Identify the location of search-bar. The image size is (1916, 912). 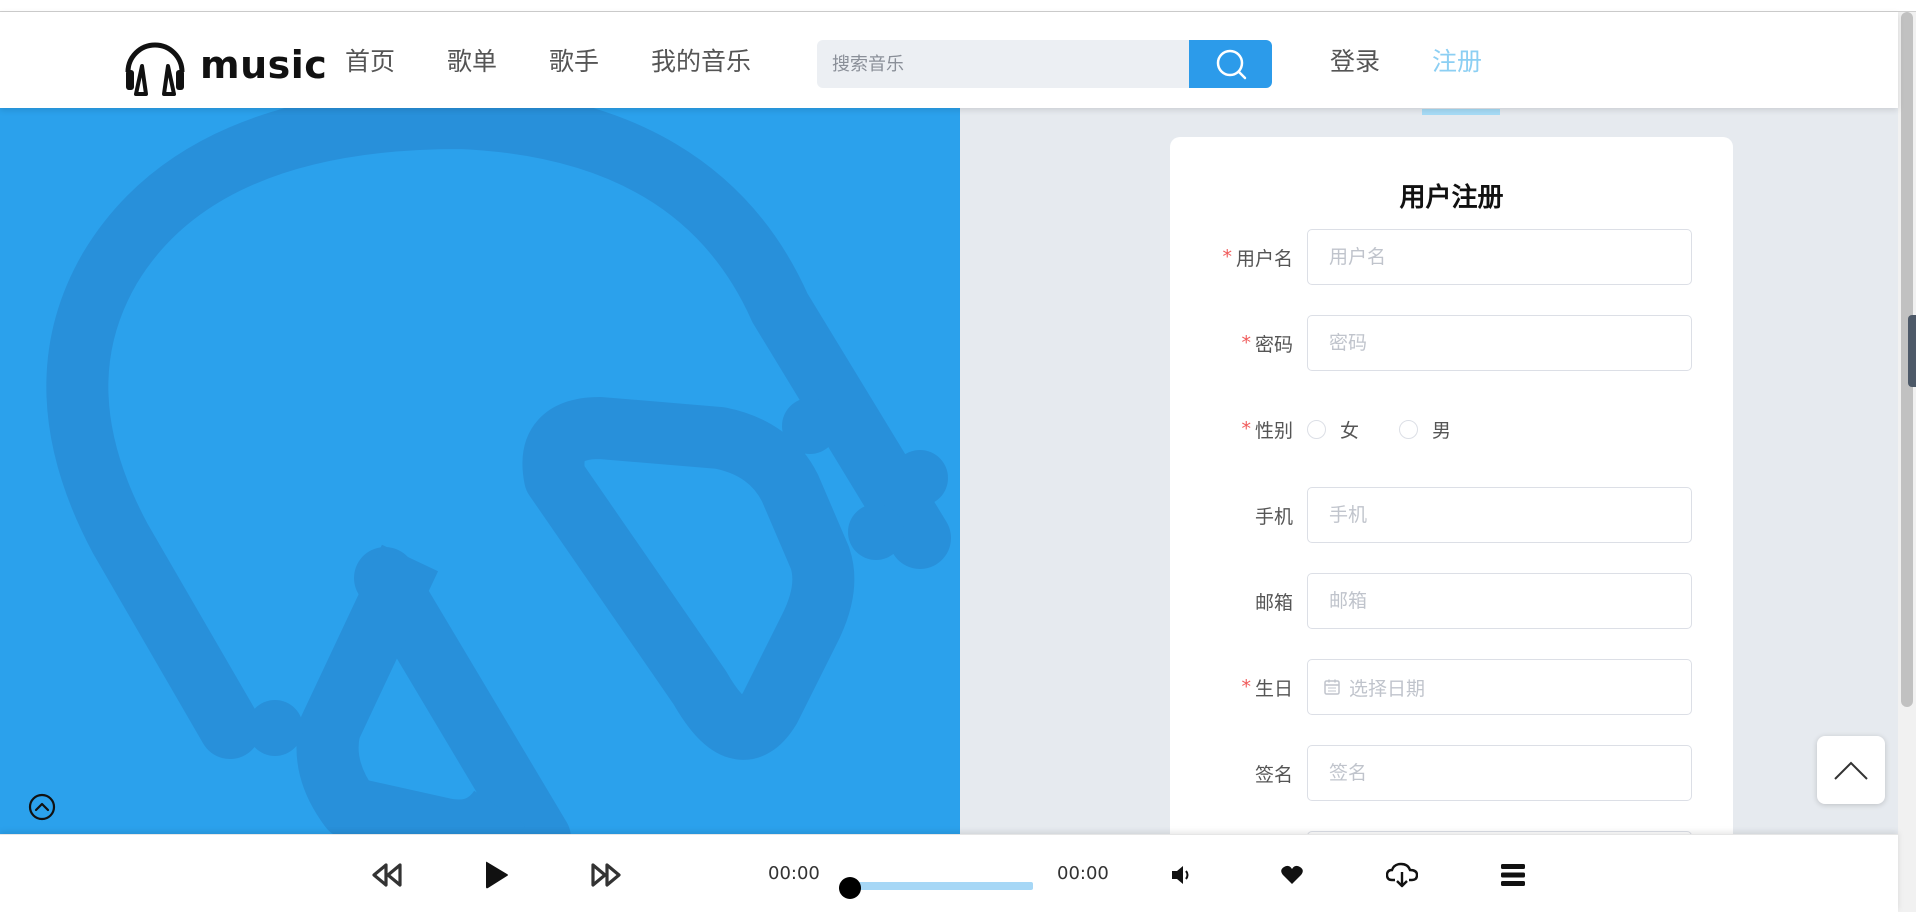
(1044, 64).